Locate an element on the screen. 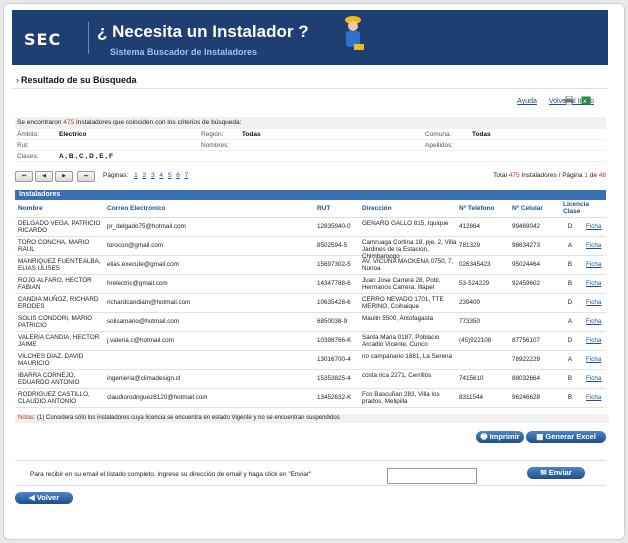  back-button: ◀ Volver is located at coordinates (44, 498).